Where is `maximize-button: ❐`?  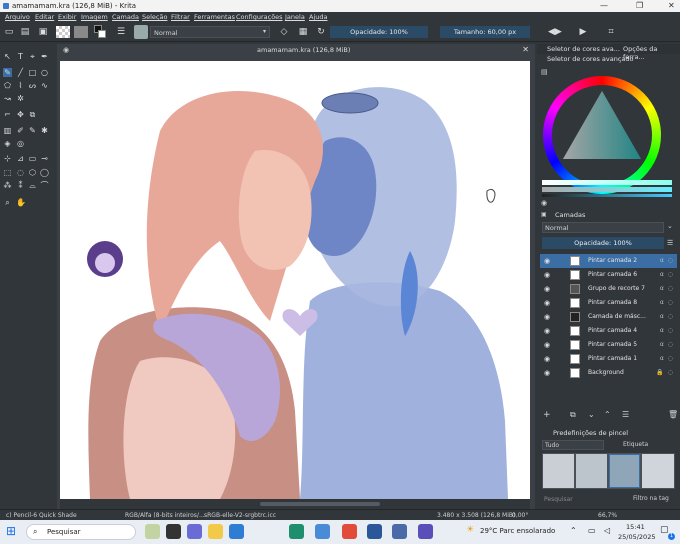 maximize-button: ❐ is located at coordinates (639, 5).